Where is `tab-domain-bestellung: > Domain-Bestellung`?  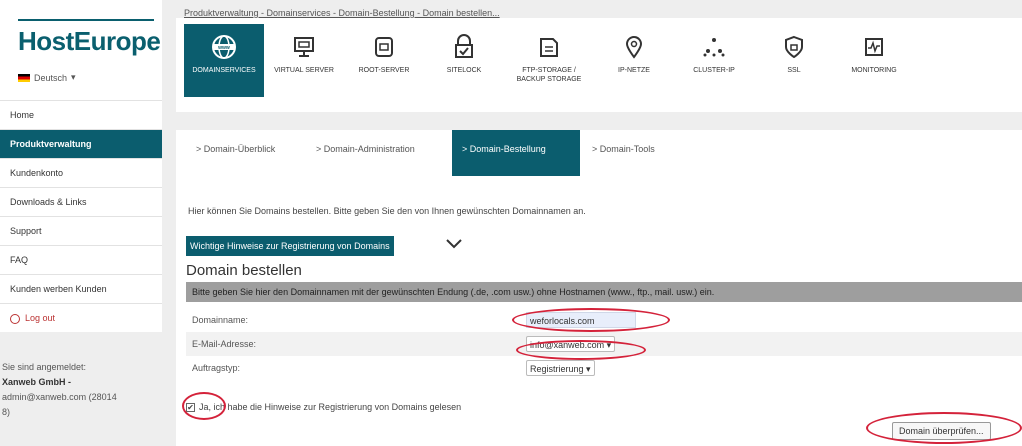
tab-domain-bestellung: > Domain-Bestellung is located at coordinates (516, 153).